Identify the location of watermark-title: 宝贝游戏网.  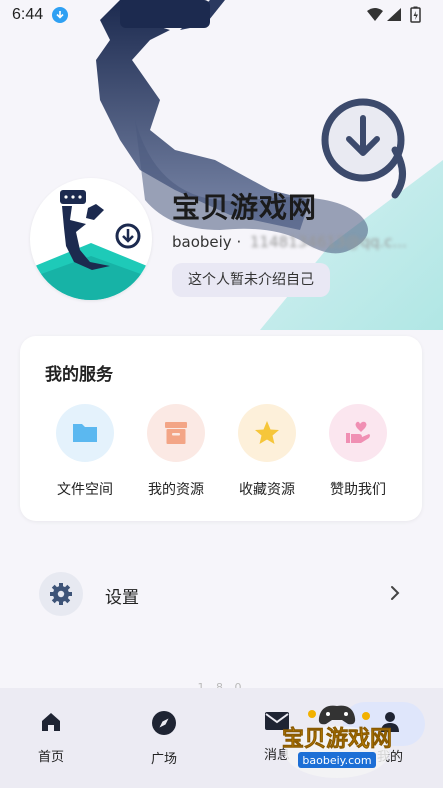
(337, 739).